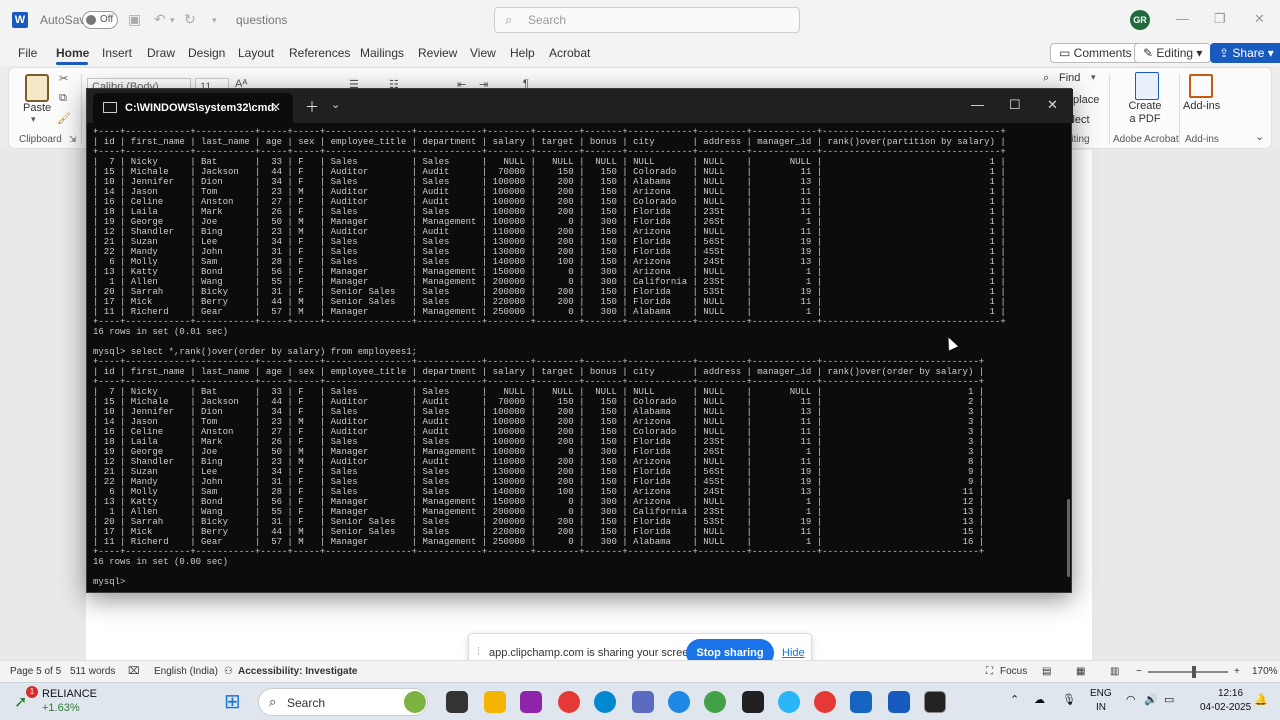  I want to click on tab-insert: Insert, so click(117, 53).